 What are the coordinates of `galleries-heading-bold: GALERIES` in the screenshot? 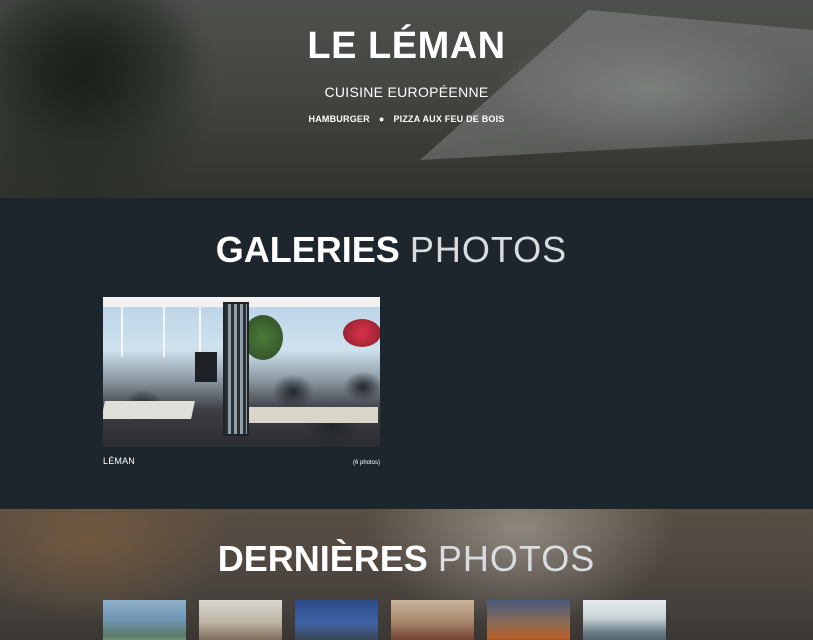 It's located at (307, 249).